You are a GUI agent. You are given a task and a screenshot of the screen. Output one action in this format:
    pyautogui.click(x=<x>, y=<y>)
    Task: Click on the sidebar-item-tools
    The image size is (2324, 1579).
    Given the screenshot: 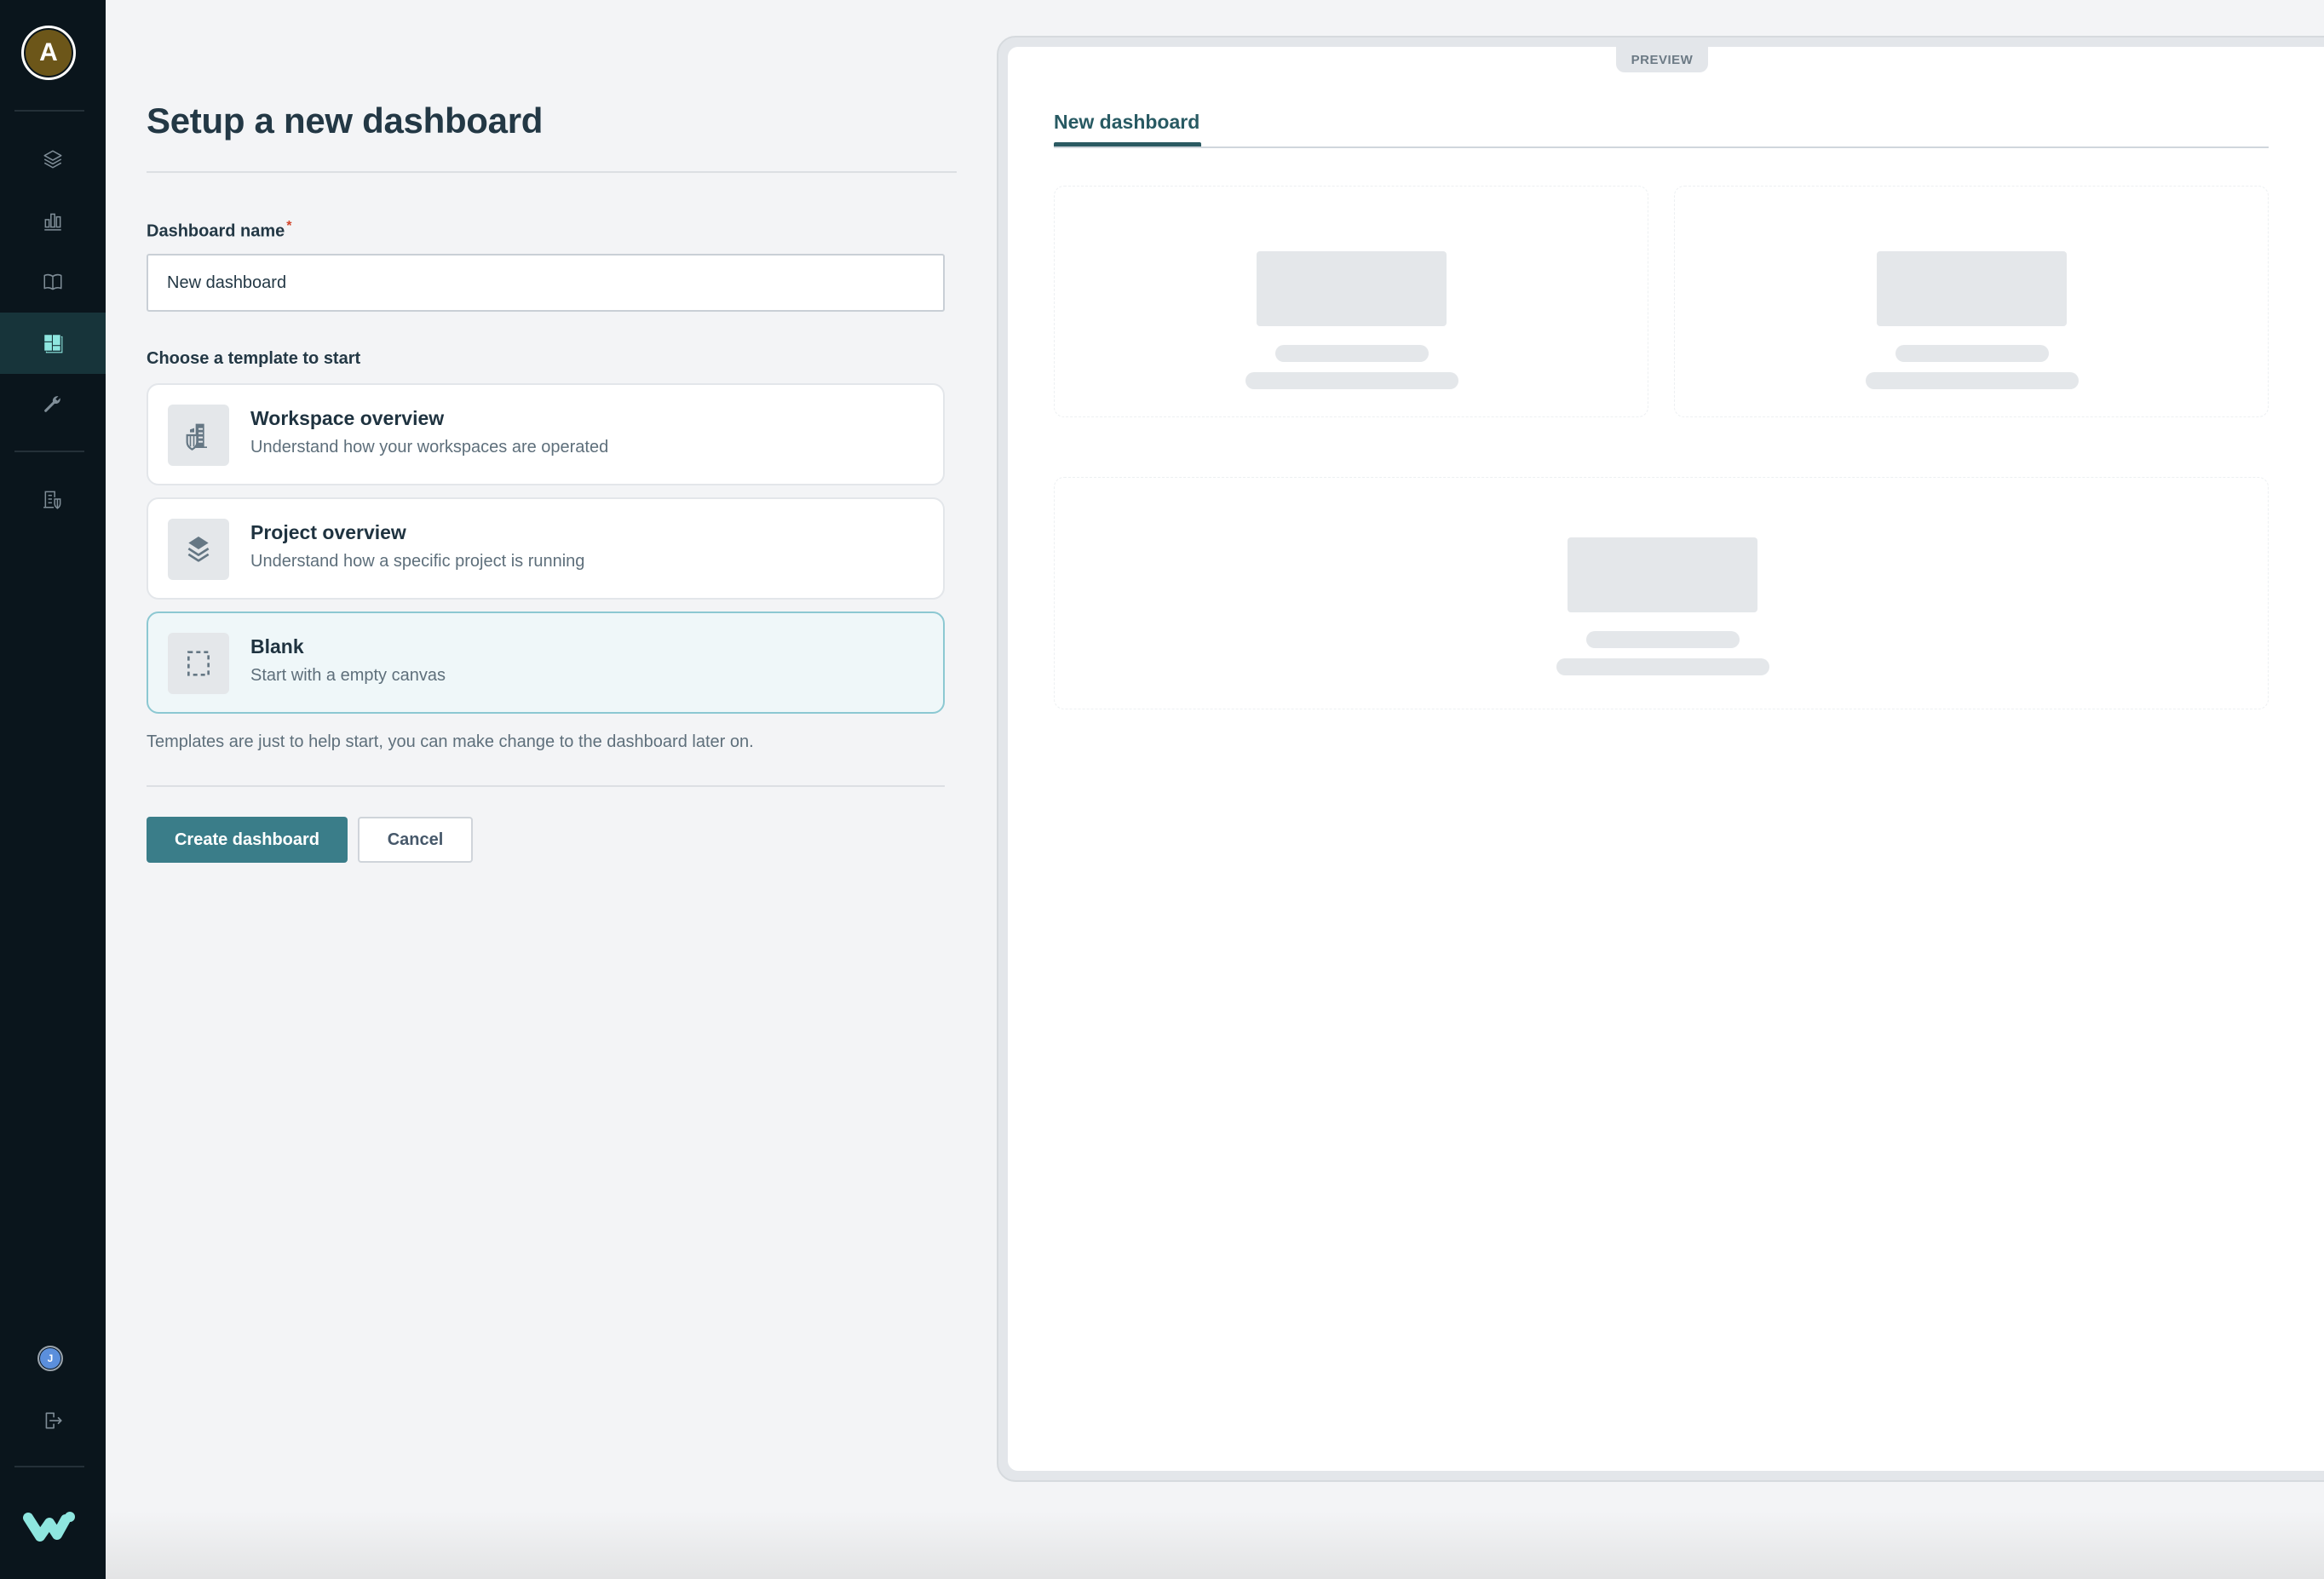 What is the action you would take?
    pyautogui.click(x=53, y=405)
    